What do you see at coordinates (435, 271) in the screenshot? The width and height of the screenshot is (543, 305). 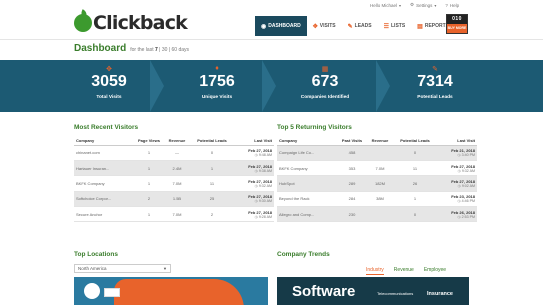 I see `tab-employee: Employee` at bounding box center [435, 271].